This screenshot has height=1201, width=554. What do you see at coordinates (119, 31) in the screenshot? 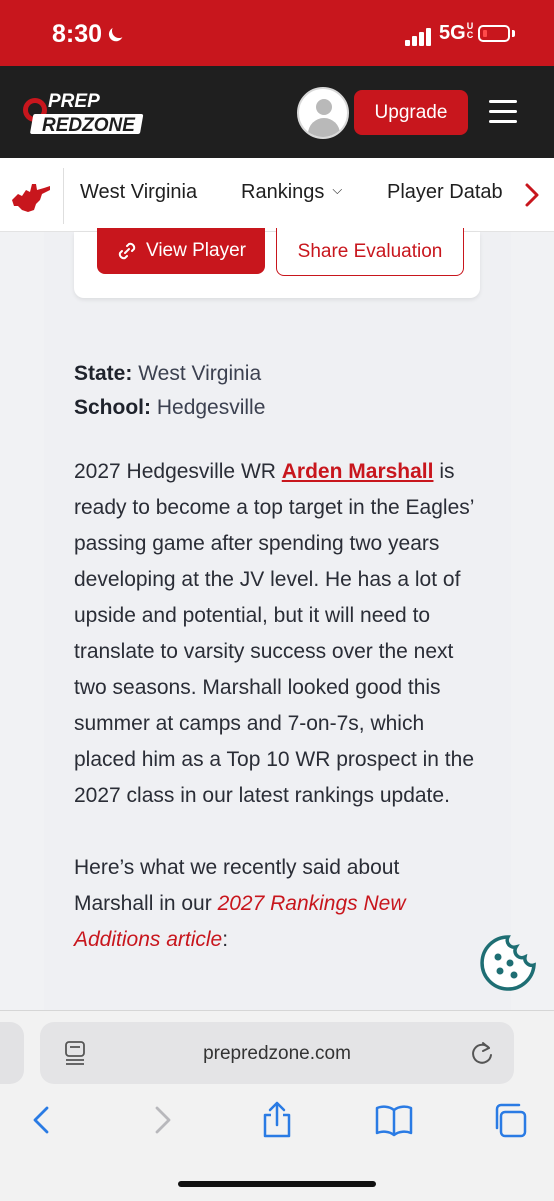
I see `moon-icon` at bounding box center [119, 31].